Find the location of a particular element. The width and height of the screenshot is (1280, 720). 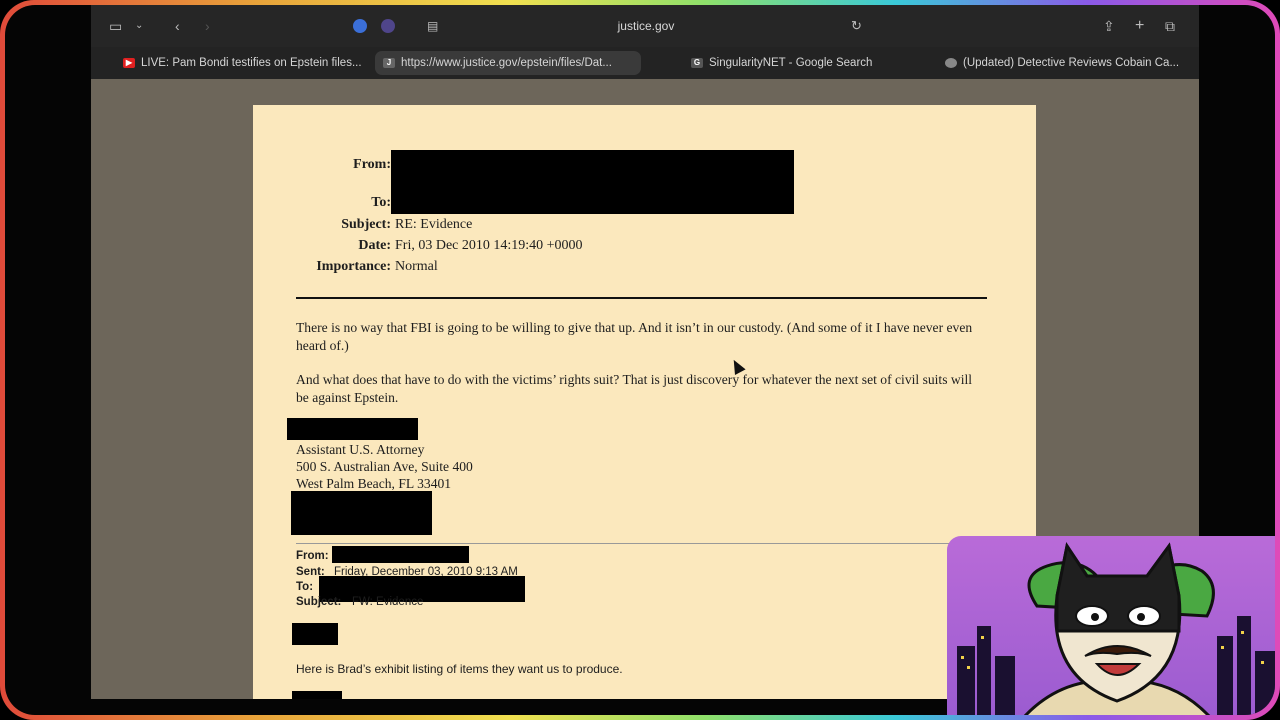

fwd-subject-label: Subject: is located at coordinates (319, 602).